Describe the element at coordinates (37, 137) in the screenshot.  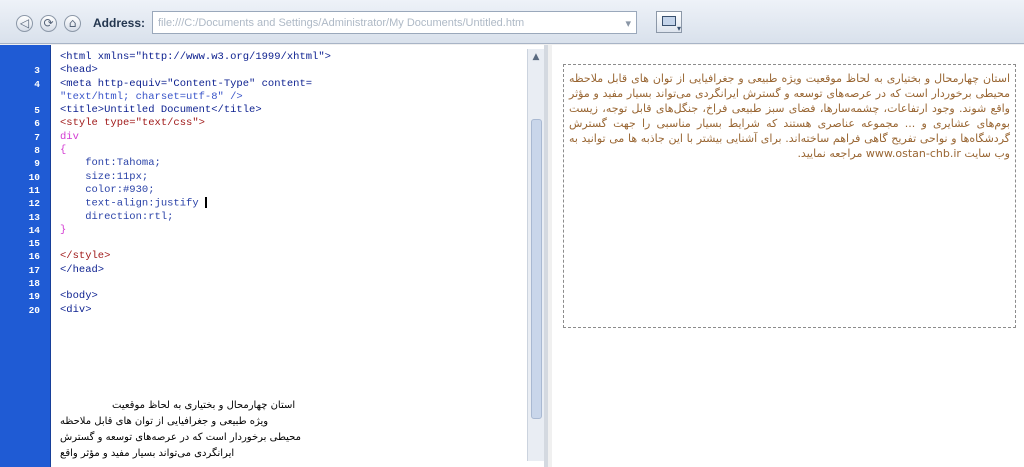
I see `line-number: 7` at that location.